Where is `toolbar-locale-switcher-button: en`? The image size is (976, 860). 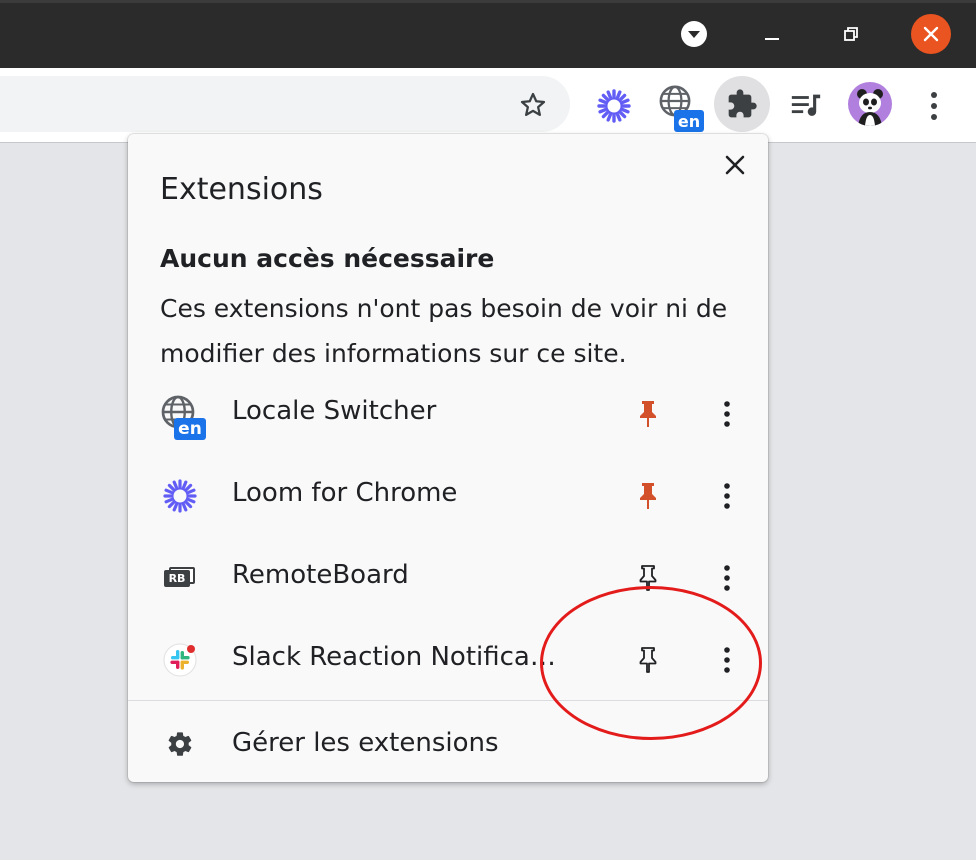 toolbar-locale-switcher-button: en is located at coordinates (681, 108).